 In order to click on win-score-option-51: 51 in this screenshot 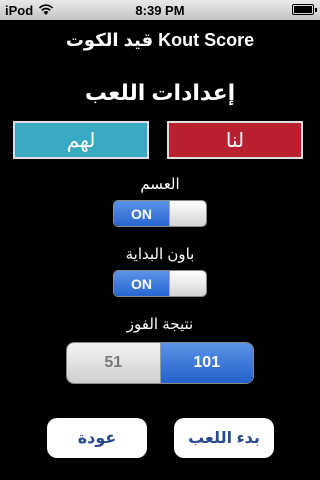, I will do `click(114, 363)`.